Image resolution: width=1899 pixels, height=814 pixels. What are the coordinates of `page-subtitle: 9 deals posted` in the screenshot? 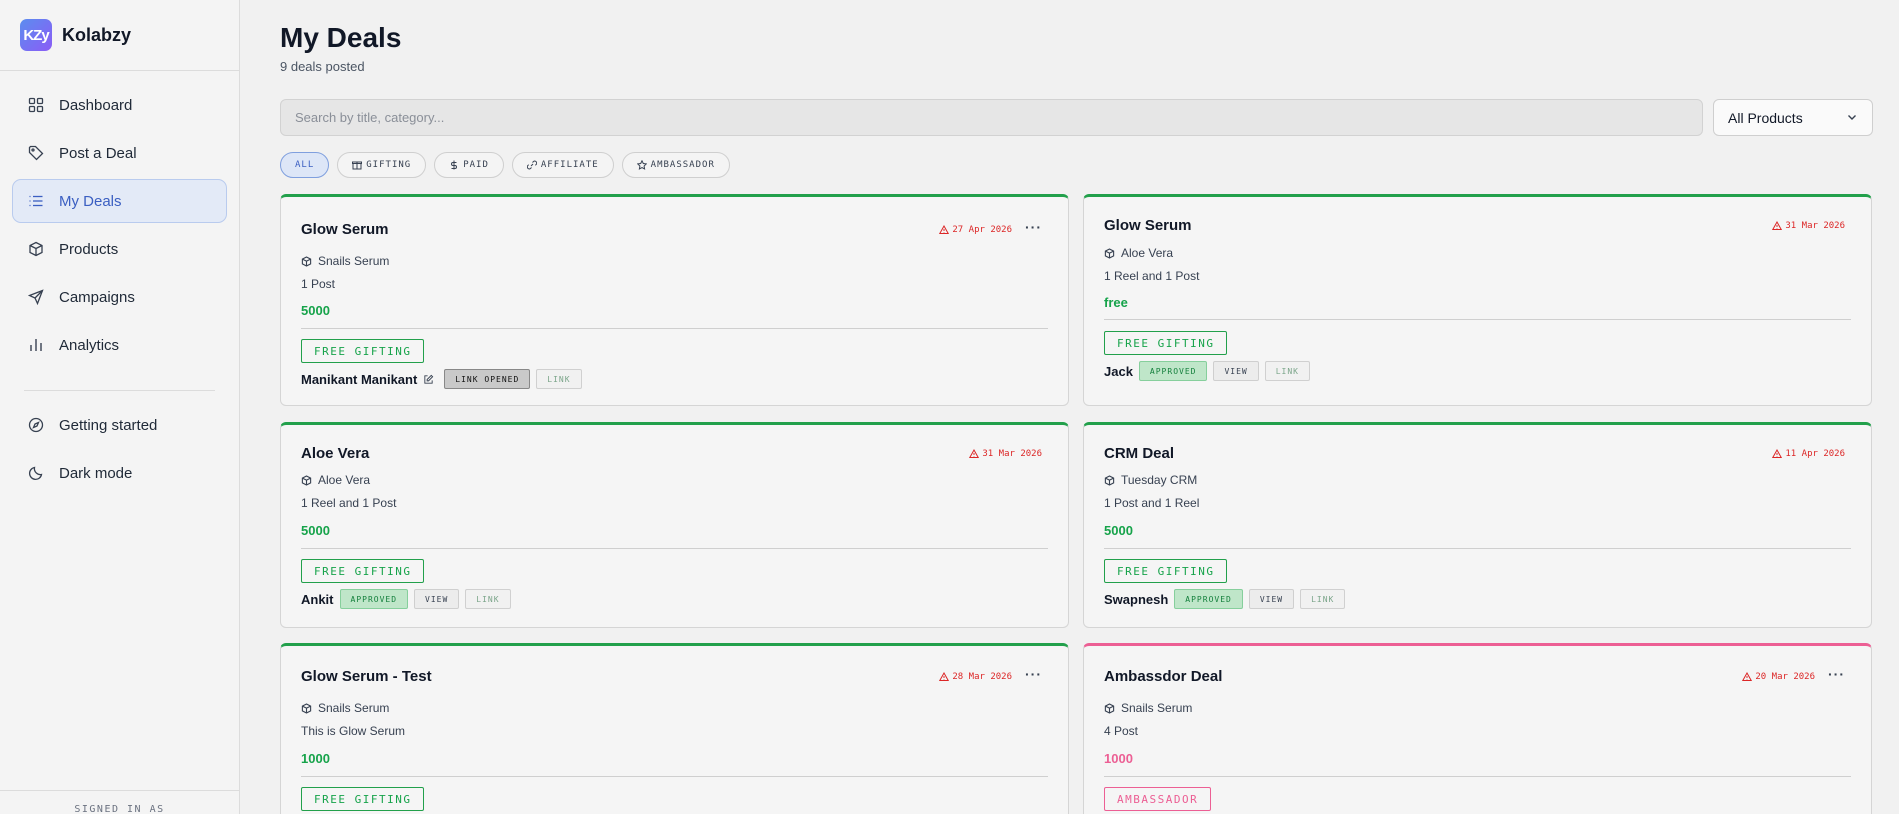 It's located at (322, 66).